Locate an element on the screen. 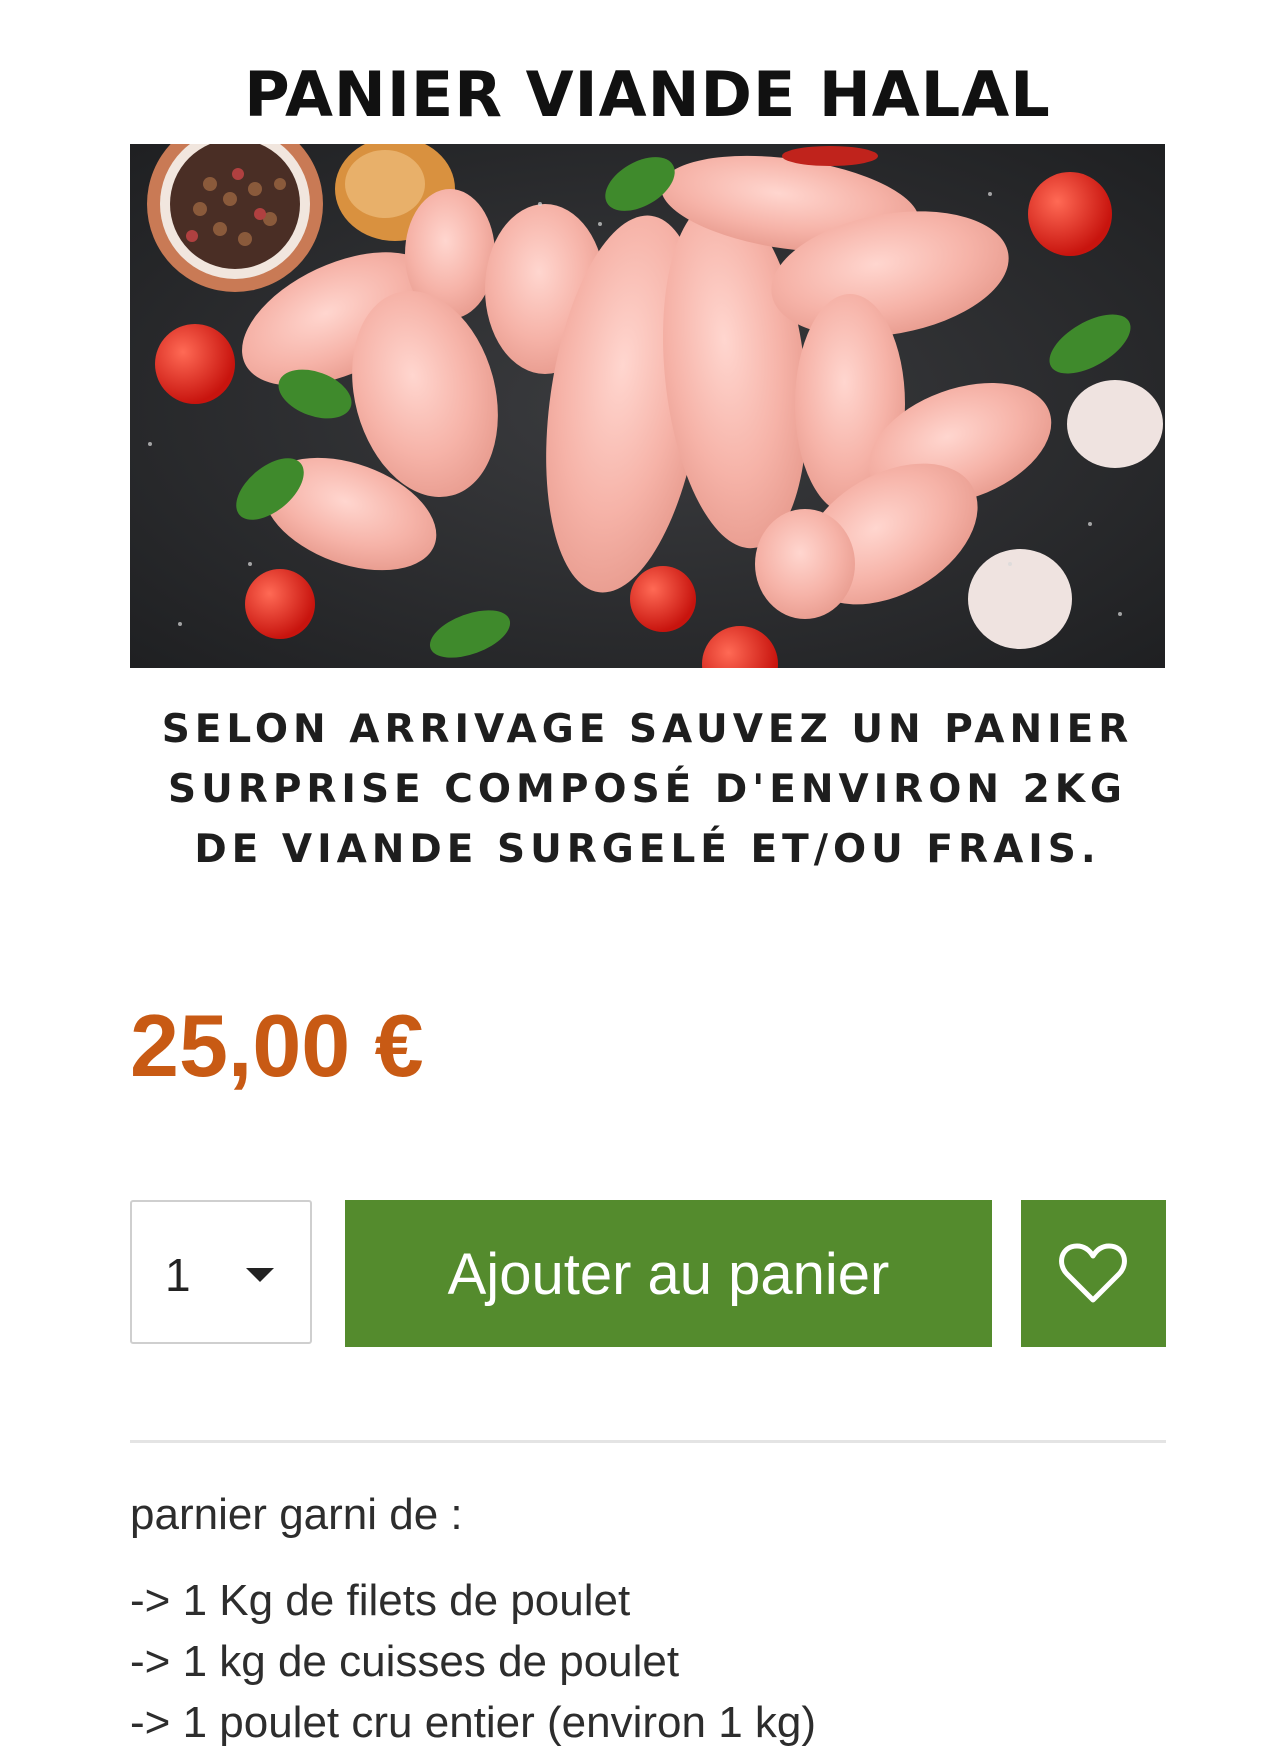 This screenshot has width=1284, height=1753. description-intro: parnier garni de : is located at coordinates (296, 1514).